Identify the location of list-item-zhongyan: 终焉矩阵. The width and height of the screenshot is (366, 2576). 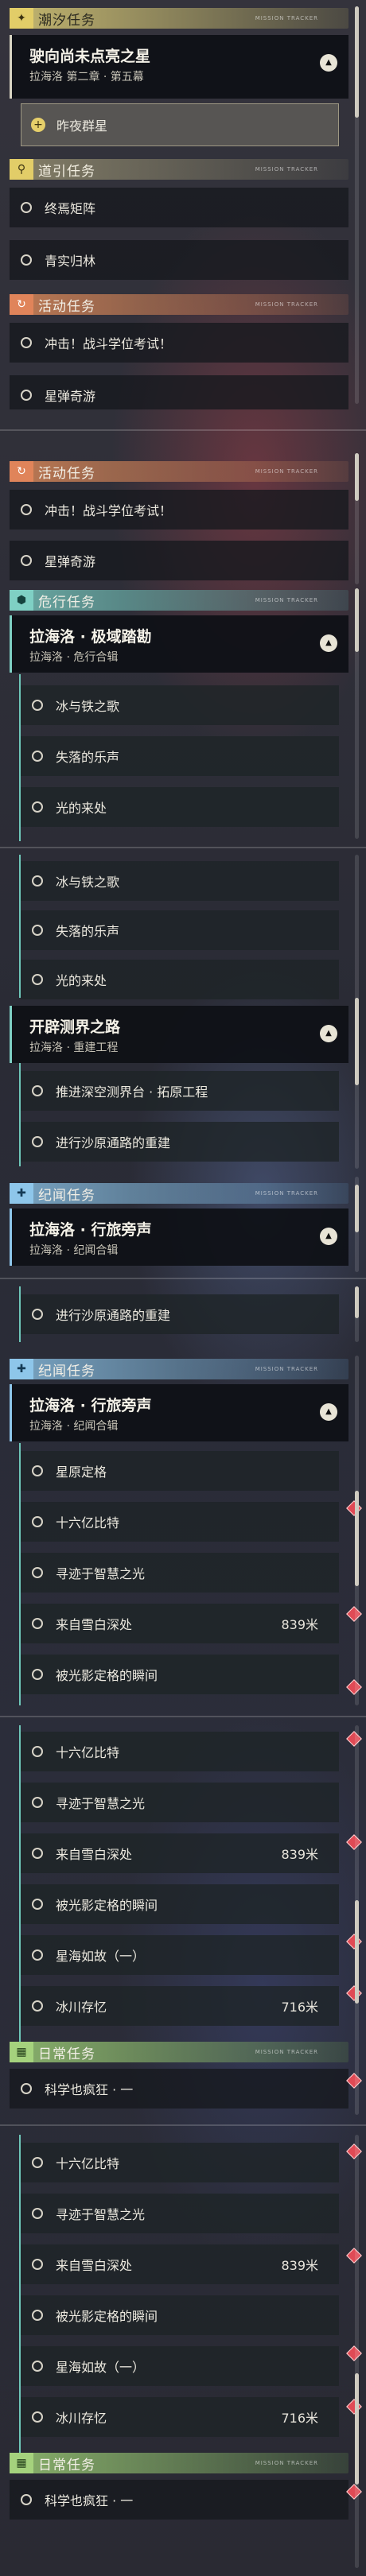
(179, 208).